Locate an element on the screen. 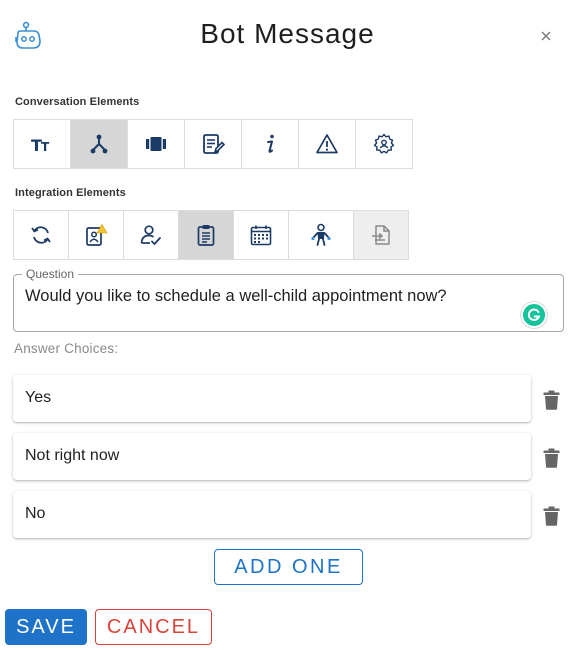 This screenshot has height=650, width=575. edit-form-button is located at coordinates (213, 144).